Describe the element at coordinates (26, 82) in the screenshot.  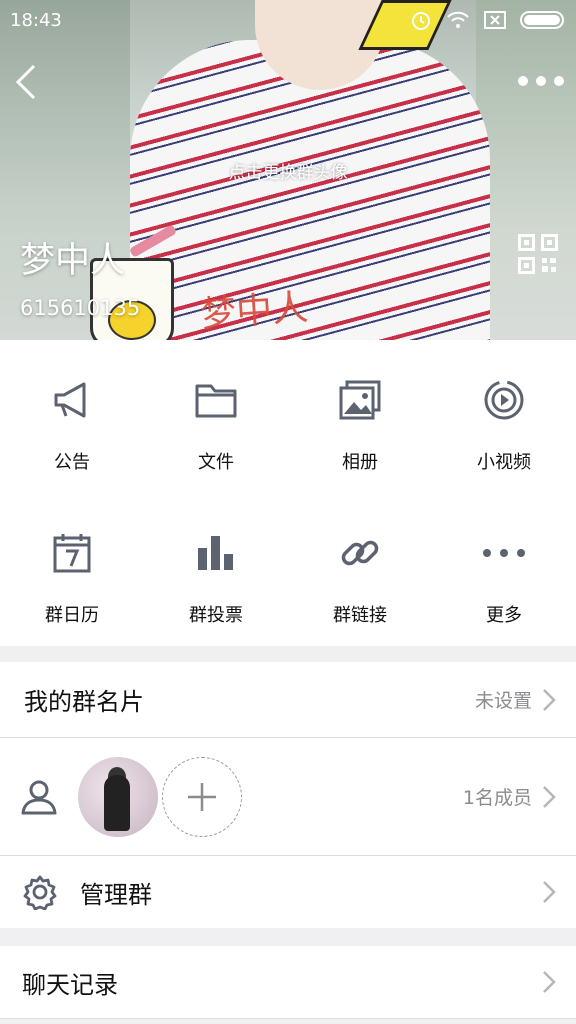
I see `back-button` at that location.